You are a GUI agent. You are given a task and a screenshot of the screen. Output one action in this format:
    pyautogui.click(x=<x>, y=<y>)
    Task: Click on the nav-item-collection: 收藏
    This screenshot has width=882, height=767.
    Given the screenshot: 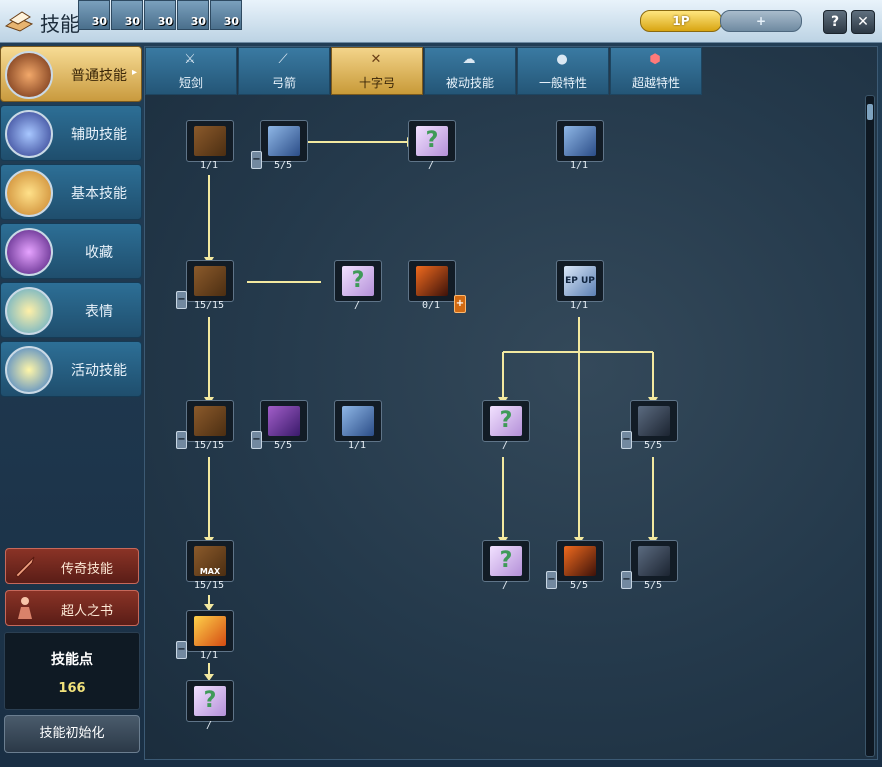 What is the action you would take?
    pyautogui.click(x=71, y=251)
    